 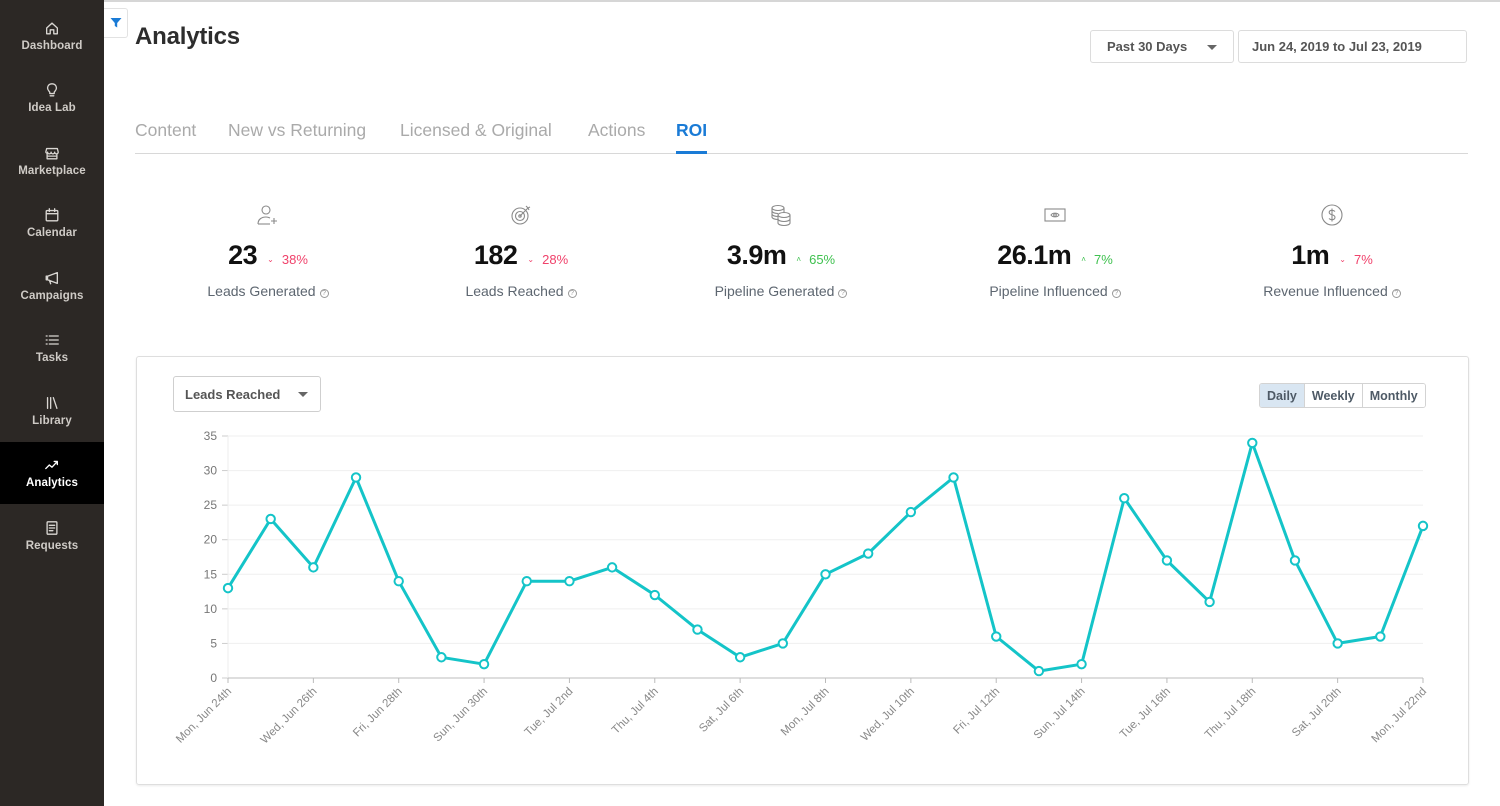 I want to click on period-toggle: Daily Weekly Monthly, so click(x=1342, y=395).